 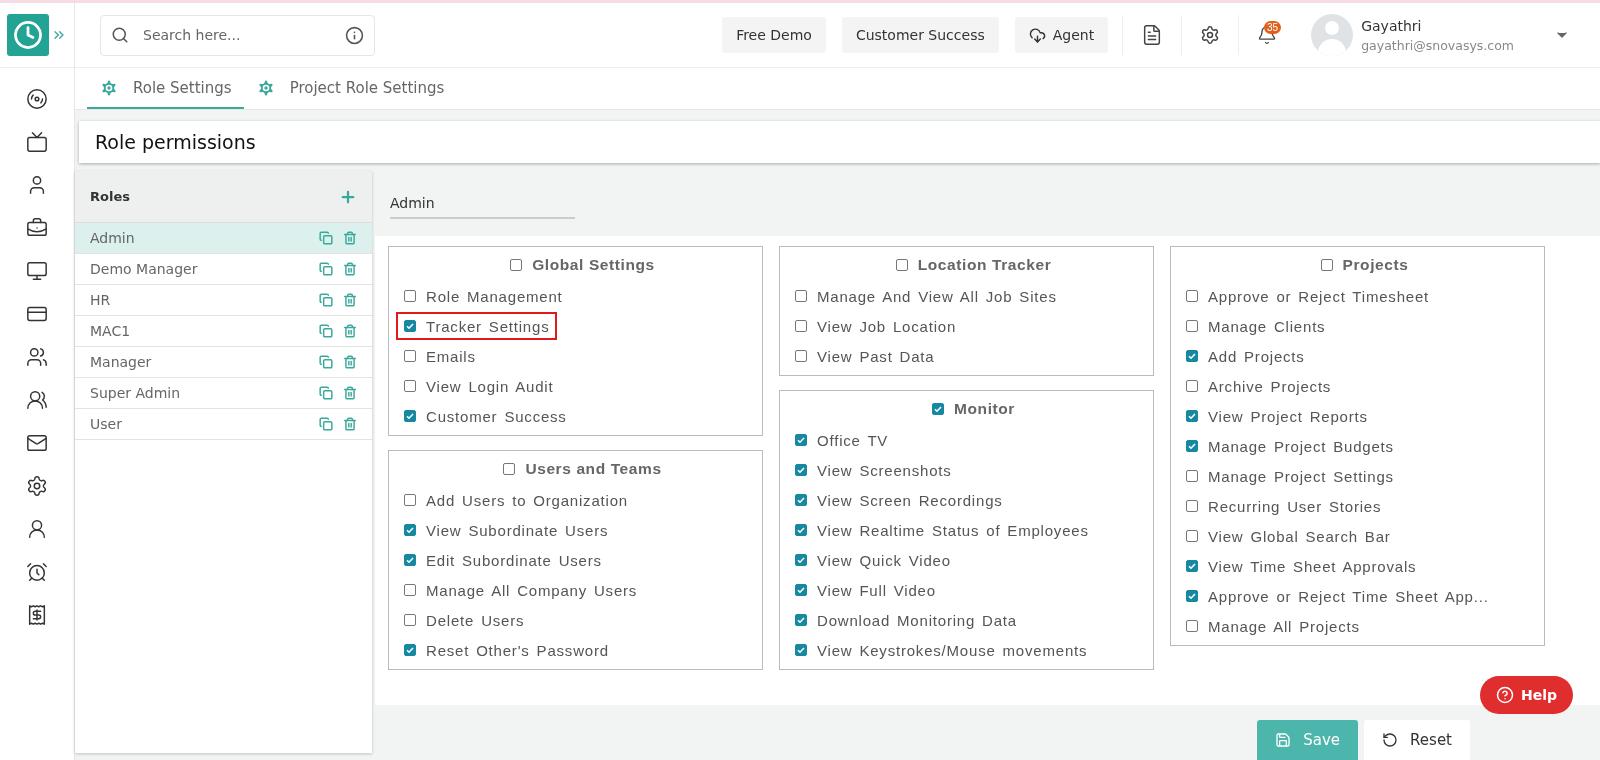 I want to click on permission-label: Delete Users, so click(x=475, y=620).